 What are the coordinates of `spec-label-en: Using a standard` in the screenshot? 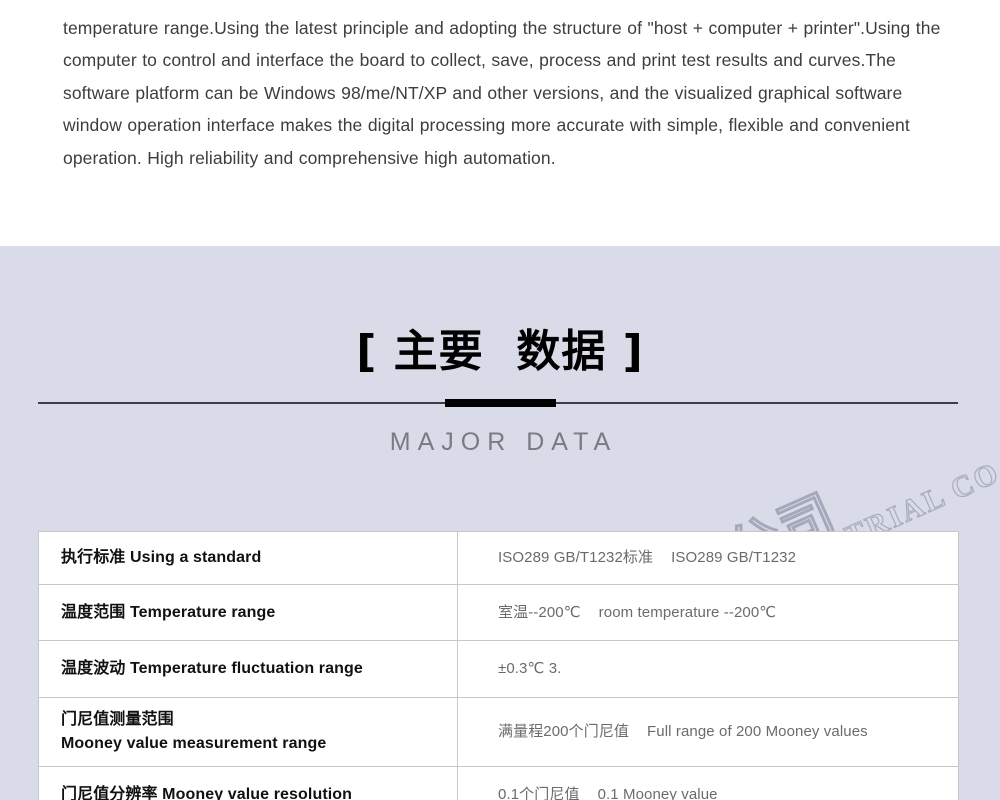 It's located at (195, 557).